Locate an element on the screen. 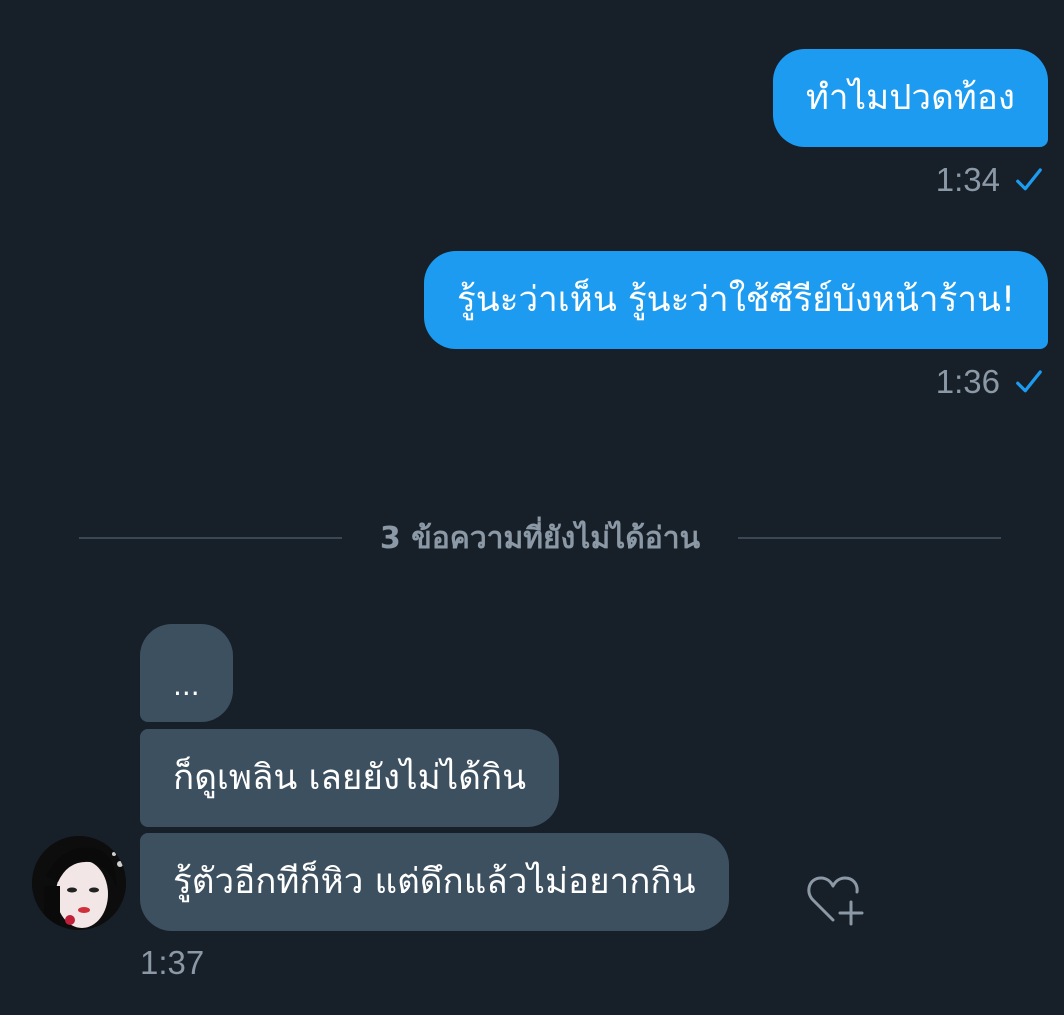 Image resolution: width=1064 pixels, height=1015 pixels. message-meta: 1:34 is located at coordinates (990, 180).